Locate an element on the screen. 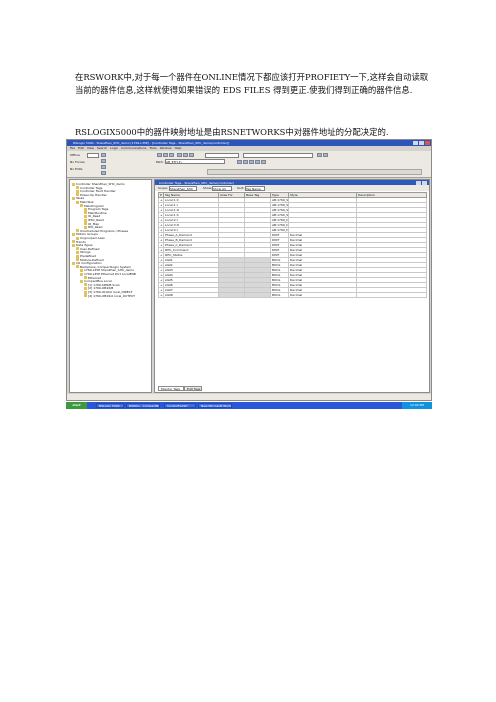 The image size is (496, 702). path-select: AB_ETH-1\ is located at coordinates (195, 161).